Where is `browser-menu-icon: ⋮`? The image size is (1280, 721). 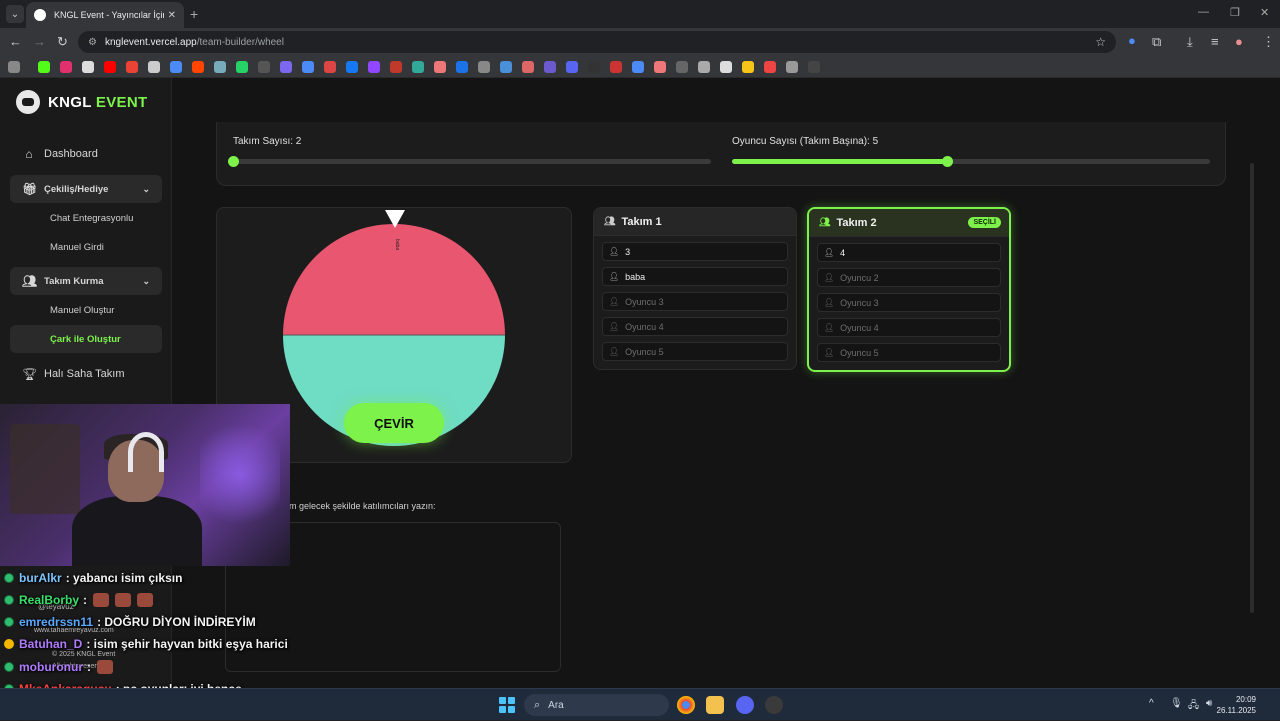 browser-menu-icon: ⋮ is located at coordinates (1268, 42).